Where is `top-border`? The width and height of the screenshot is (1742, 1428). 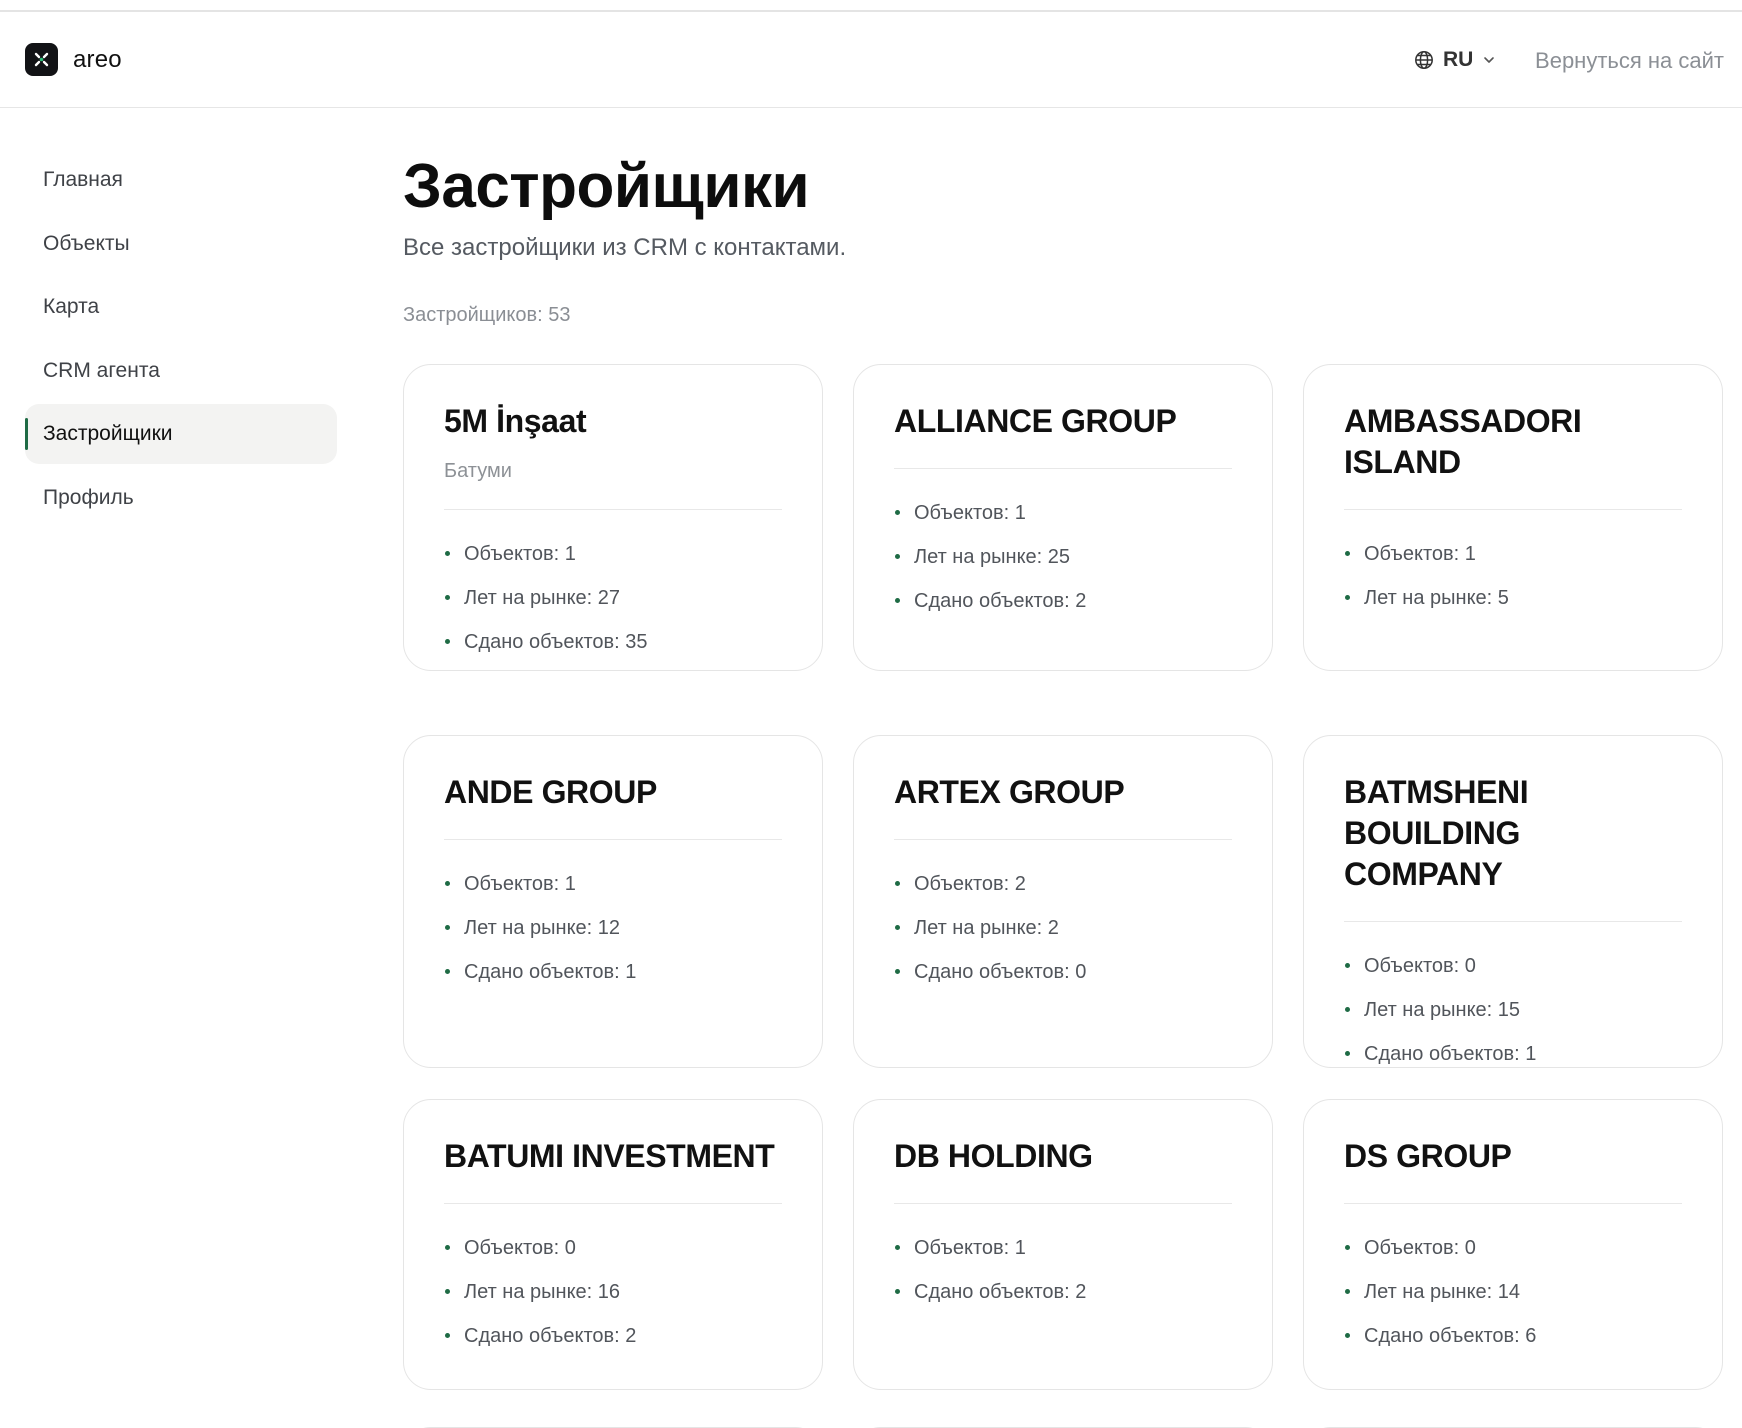 top-border is located at coordinates (871, 6).